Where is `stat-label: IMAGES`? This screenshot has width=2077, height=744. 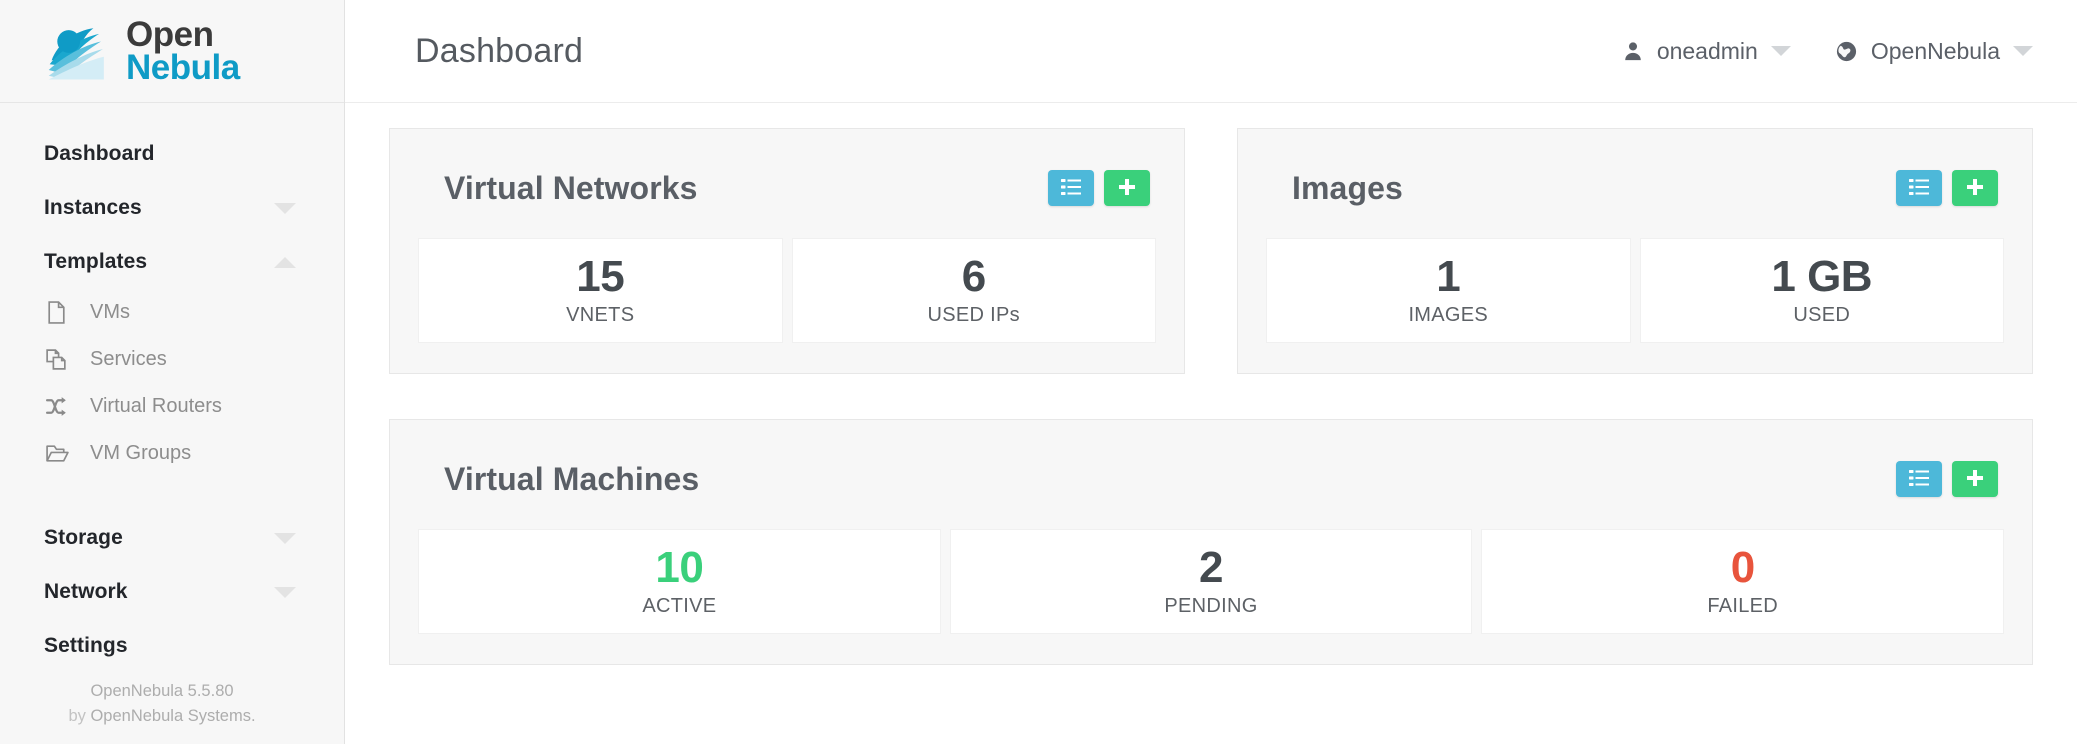 stat-label: IMAGES is located at coordinates (1448, 315).